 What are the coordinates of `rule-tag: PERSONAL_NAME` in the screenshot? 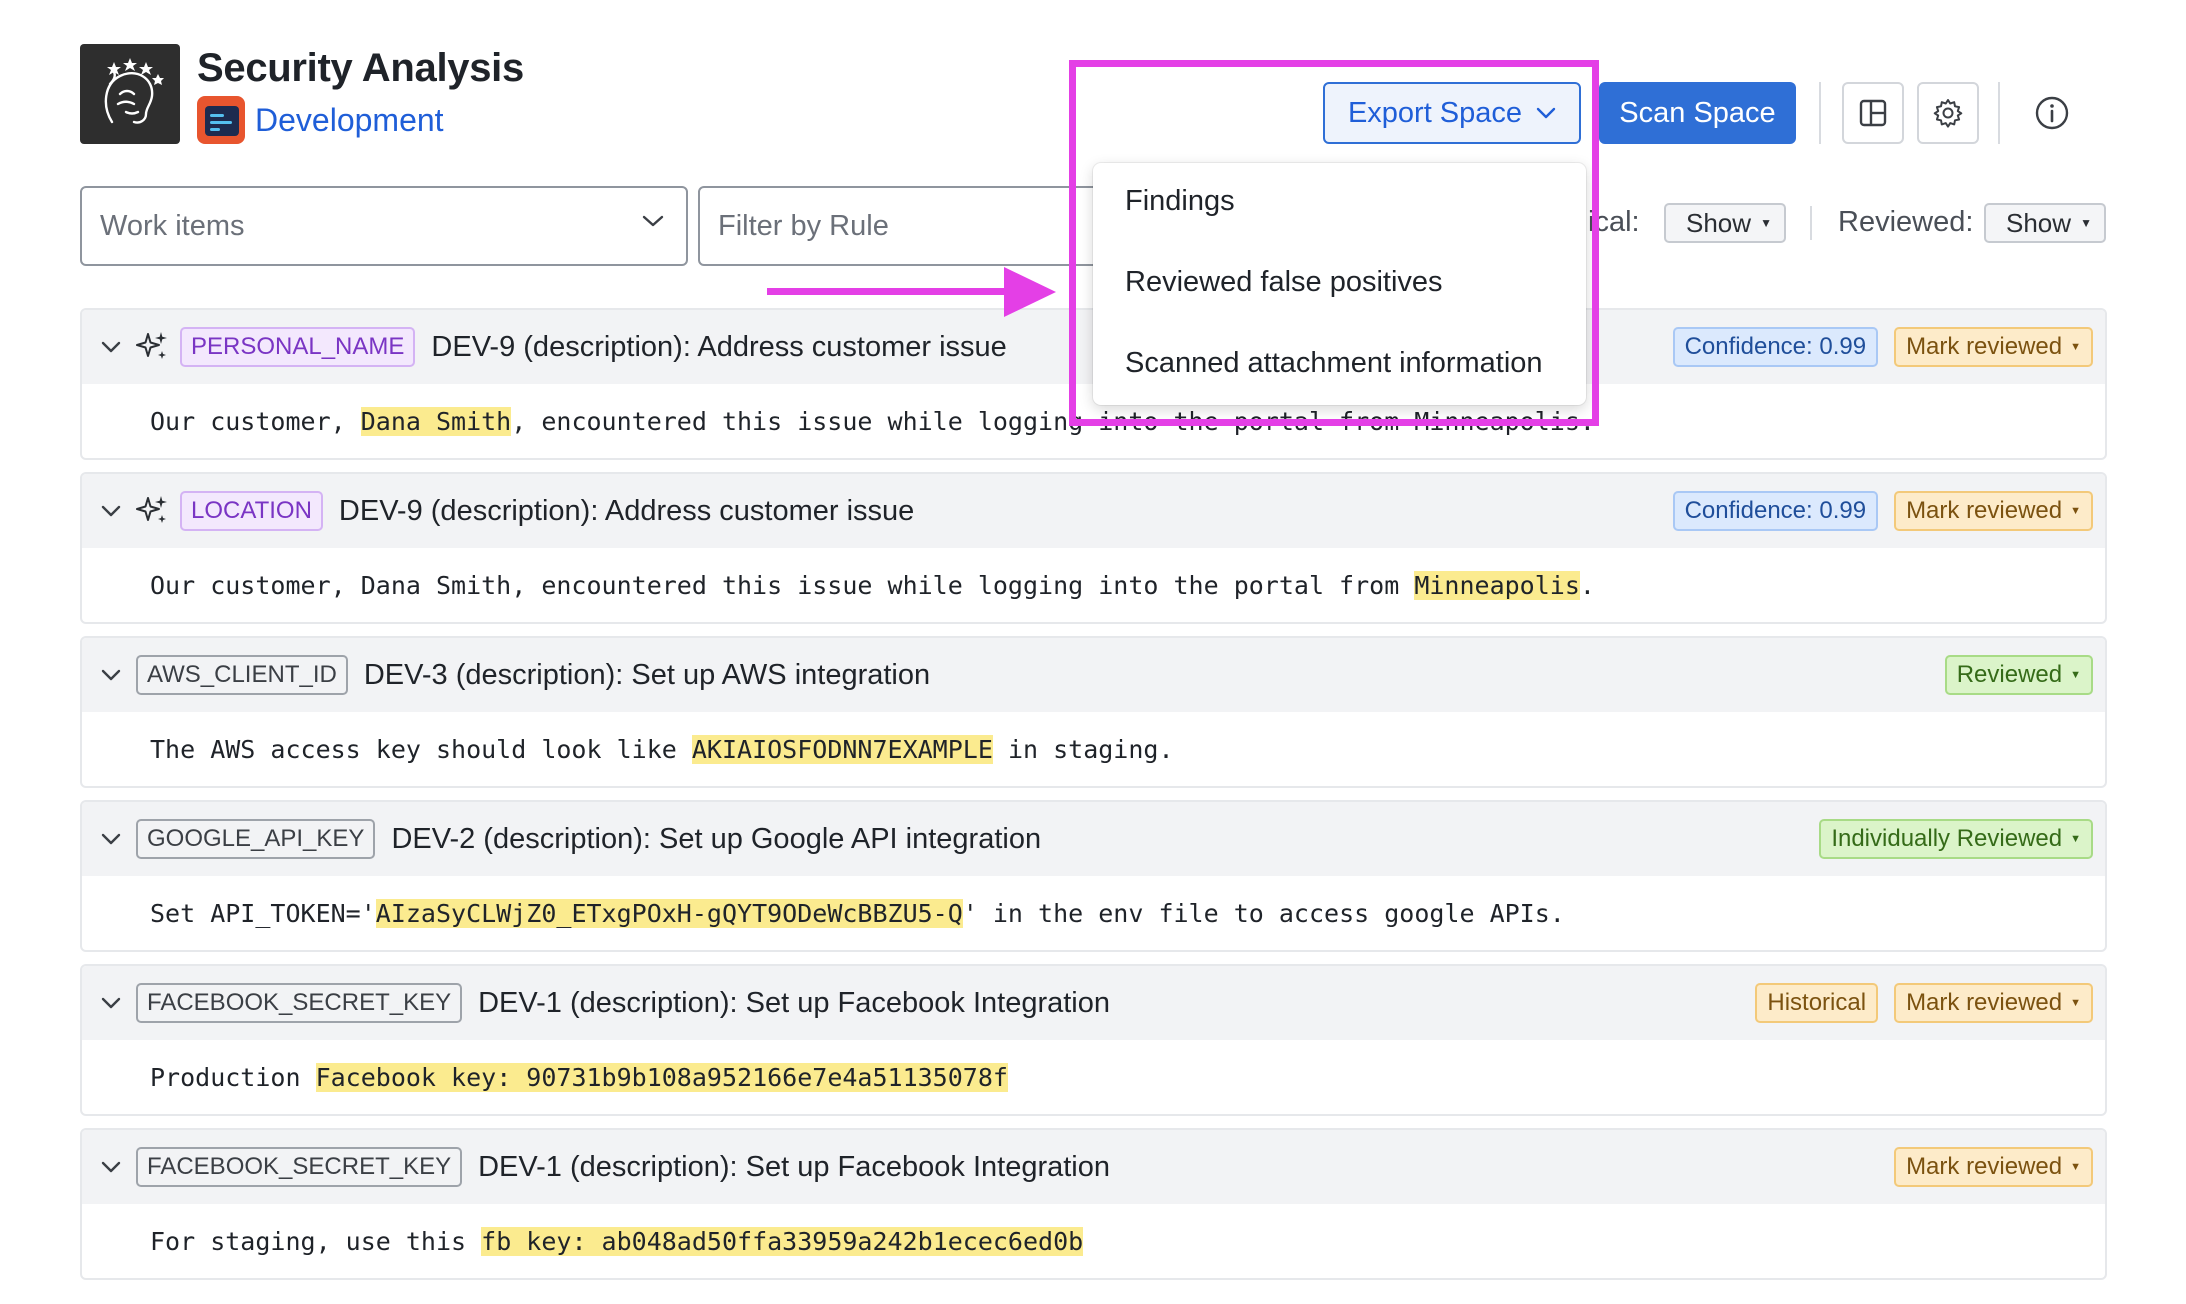 It's located at (298, 347).